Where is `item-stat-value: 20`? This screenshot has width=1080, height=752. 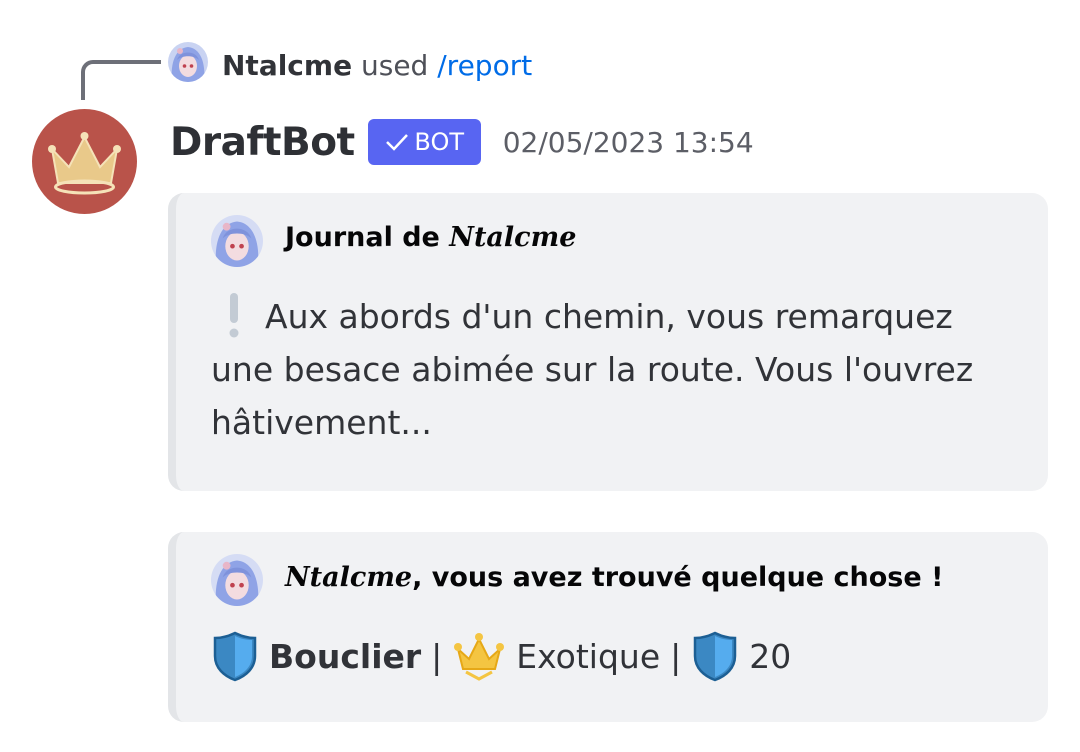
item-stat-value: 20 is located at coordinates (770, 656).